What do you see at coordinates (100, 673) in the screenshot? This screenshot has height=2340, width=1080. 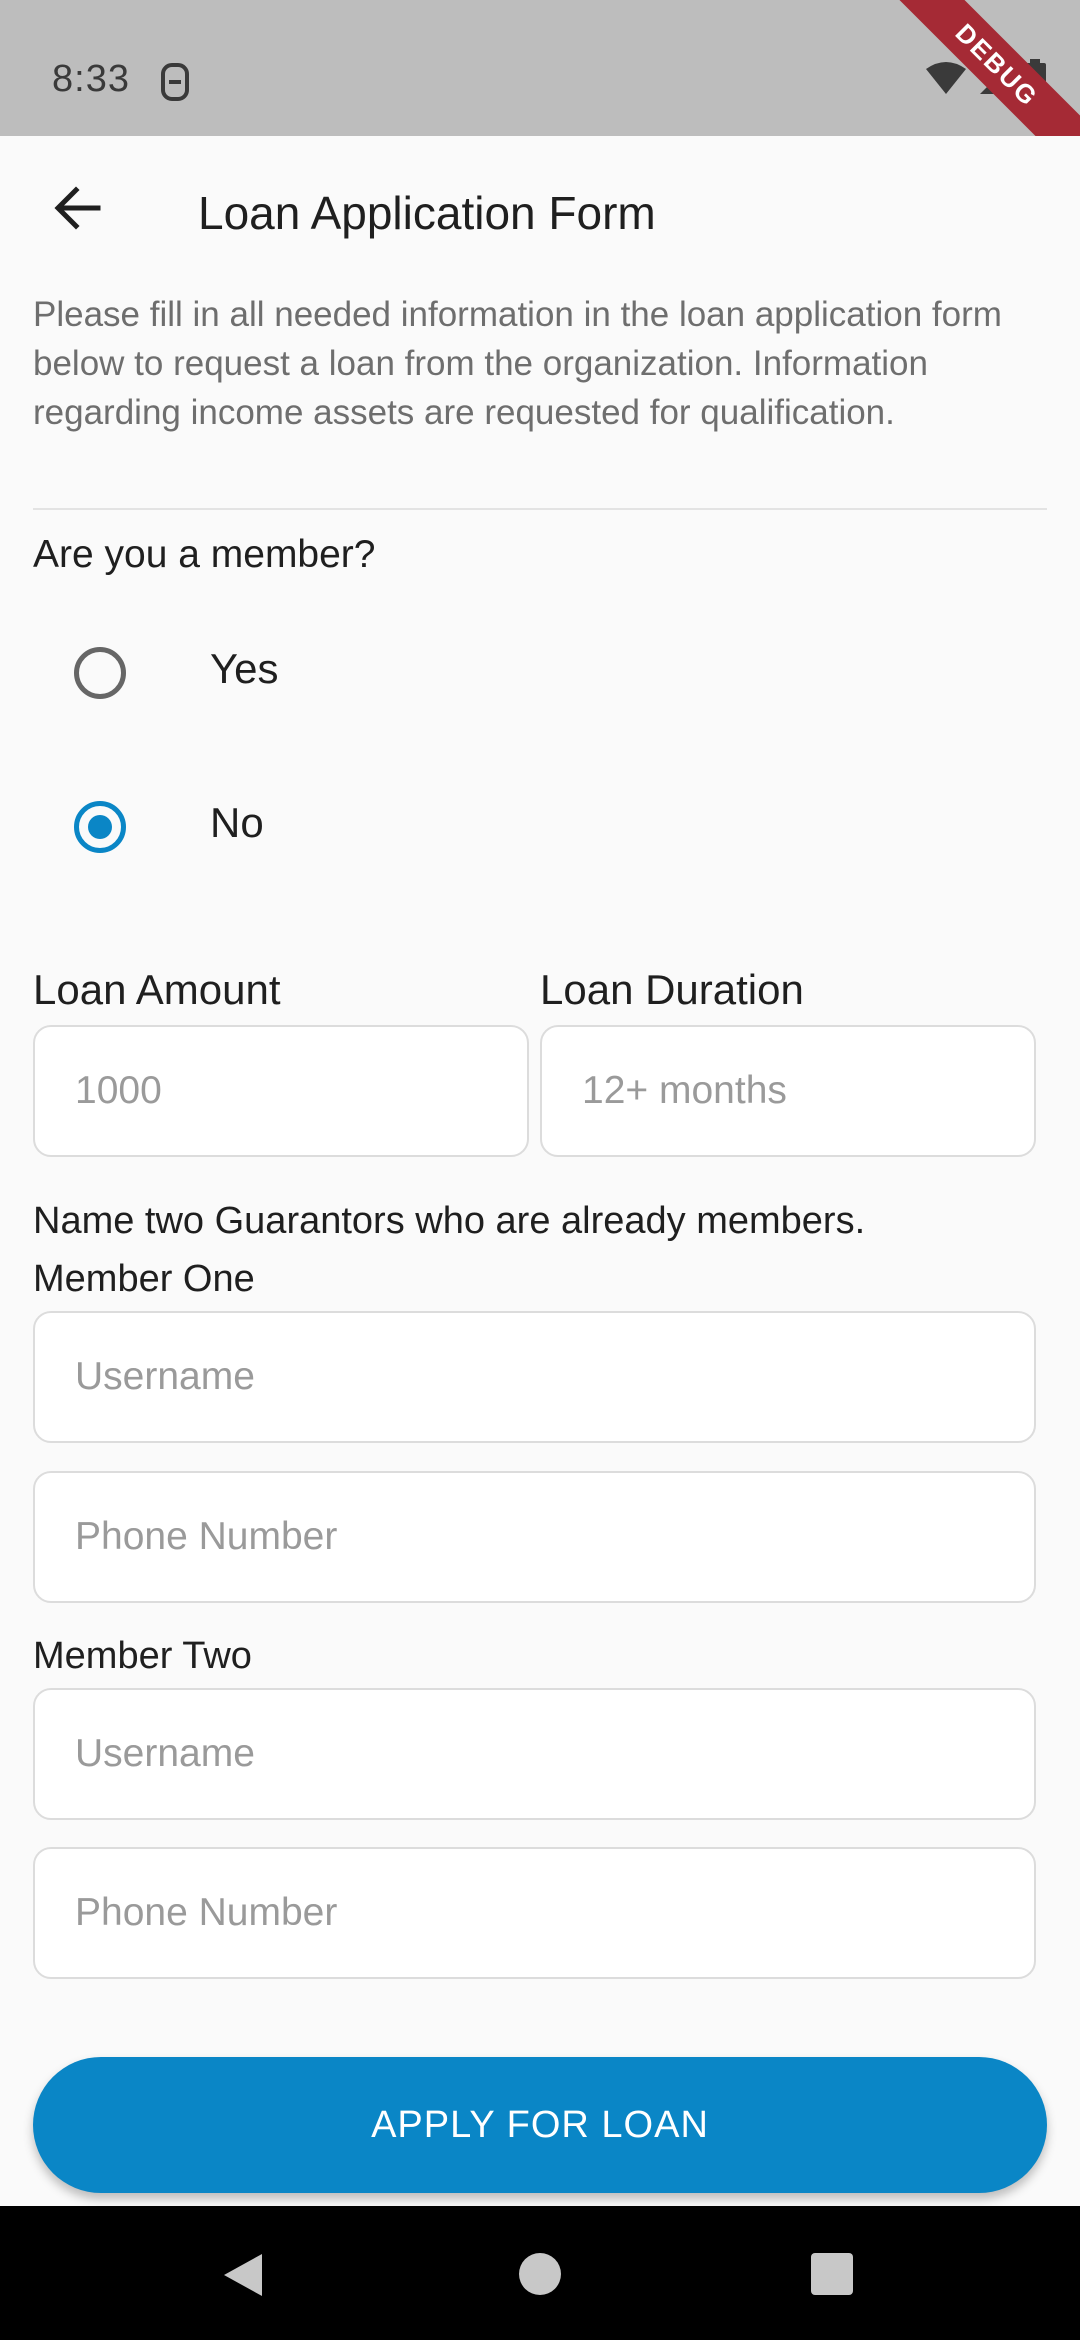 I see `radio-unchecked-icon` at bounding box center [100, 673].